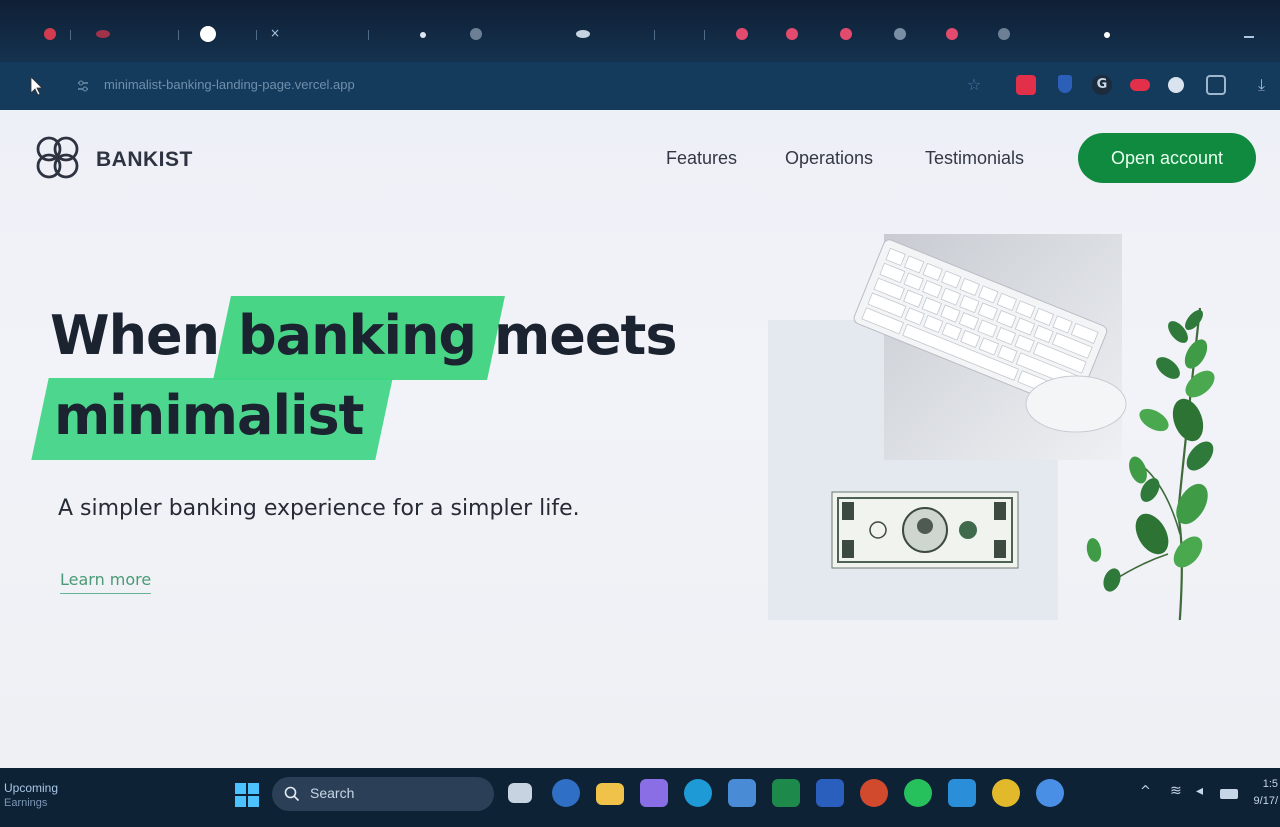  I want to click on copilot-icon, so click(654, 793).